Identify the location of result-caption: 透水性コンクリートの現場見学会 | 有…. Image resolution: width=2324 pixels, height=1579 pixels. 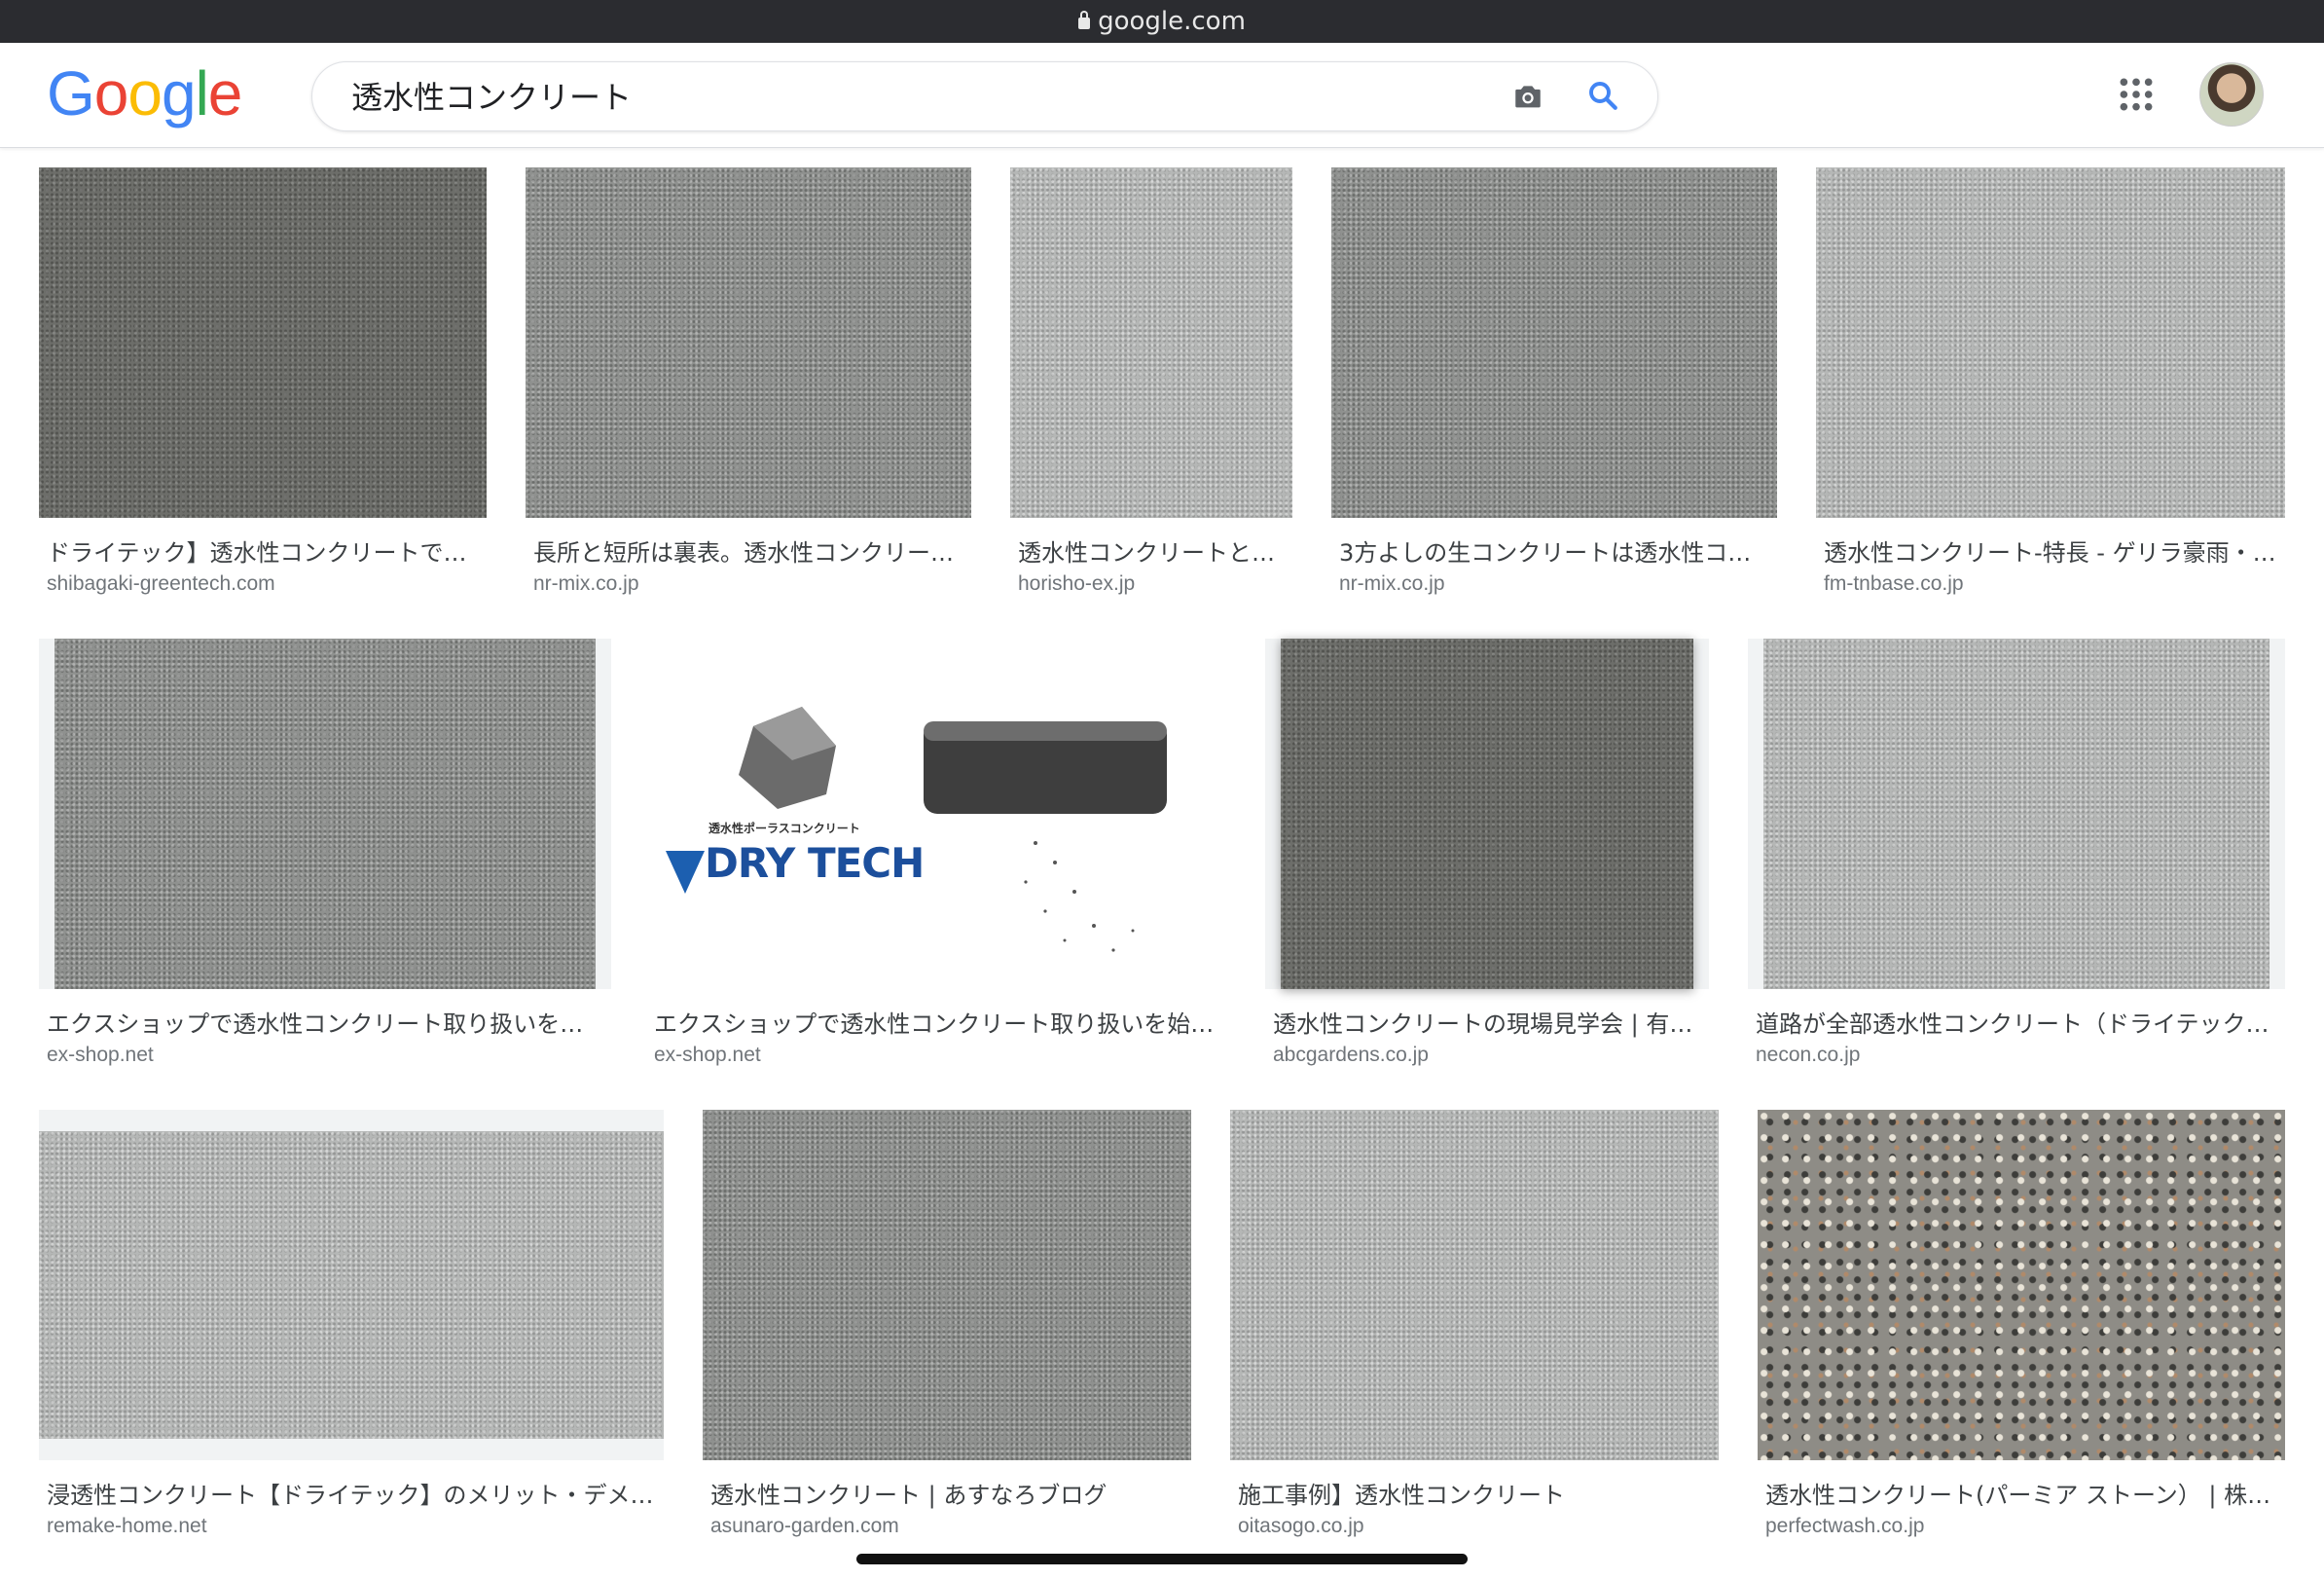
(1487, 1022).